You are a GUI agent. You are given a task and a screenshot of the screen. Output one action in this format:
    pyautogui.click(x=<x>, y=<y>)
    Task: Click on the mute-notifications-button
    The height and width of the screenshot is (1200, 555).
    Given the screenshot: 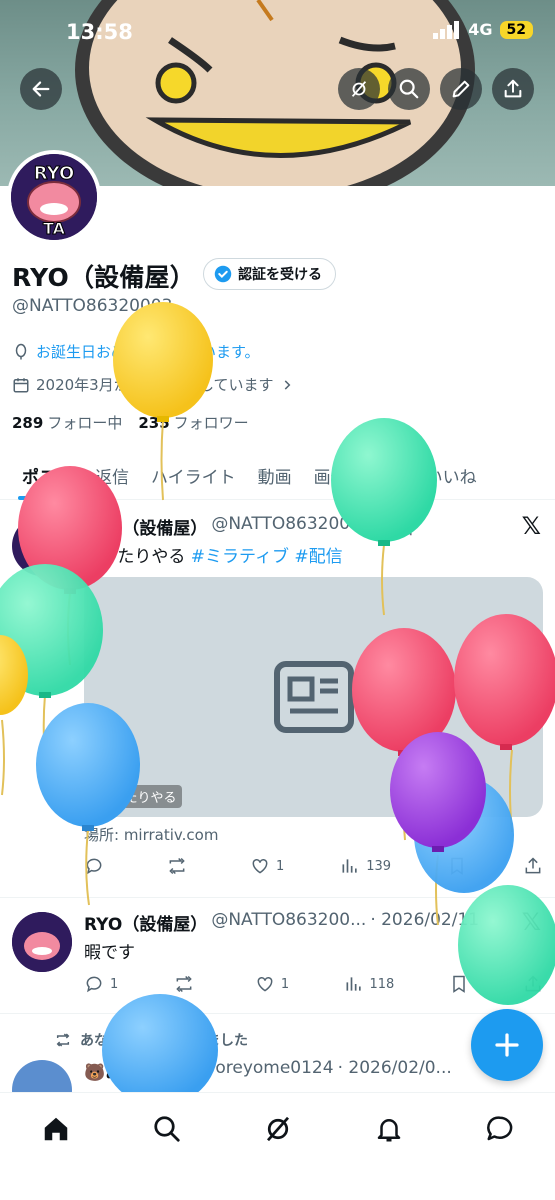 What is the action you would take?
    pyautogui.click(x=359, y=89)
    